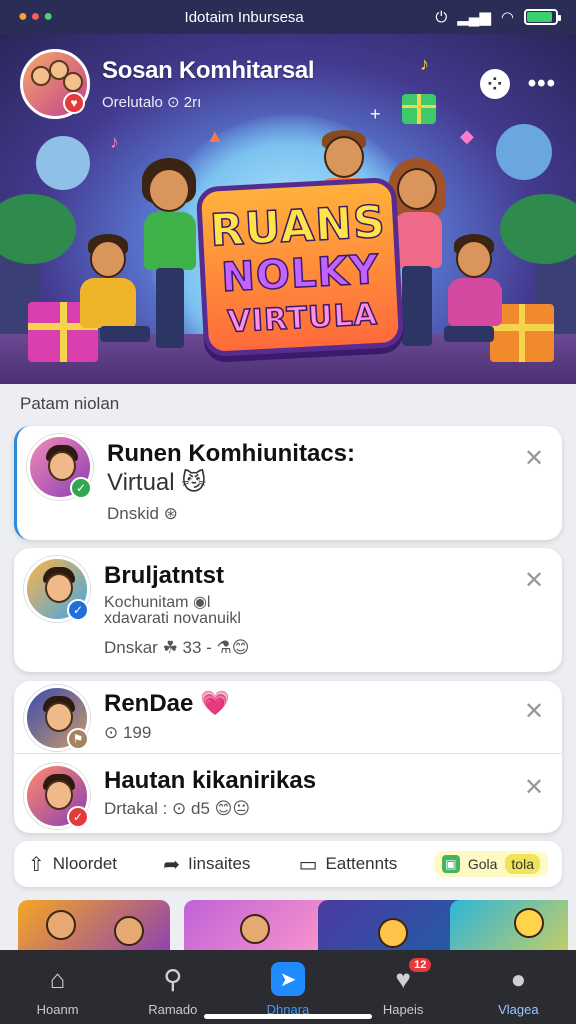  Describe the element at coordinates (157, 602) in the screenshot. I see `card-subtitle: Kochunitam ◉l` at that location.